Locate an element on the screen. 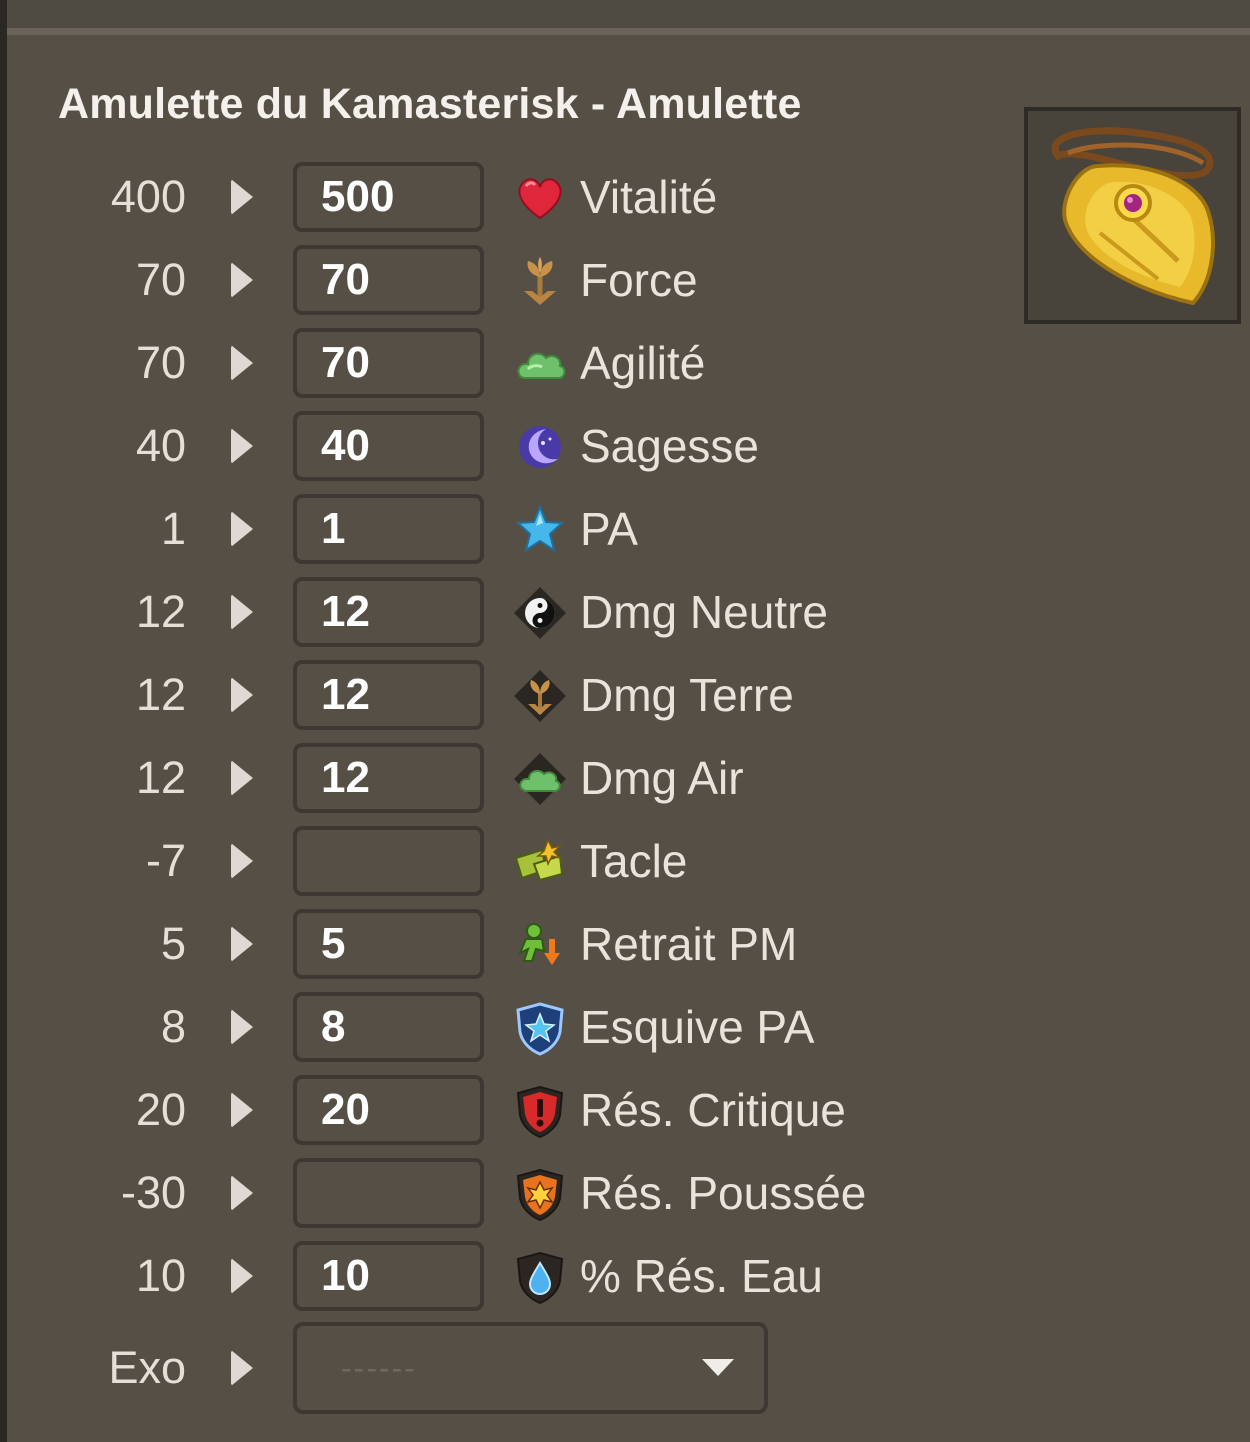 This screenshot has width=1250, height=1442. wisdom-moon-icon is located at coordinates (540, 447).